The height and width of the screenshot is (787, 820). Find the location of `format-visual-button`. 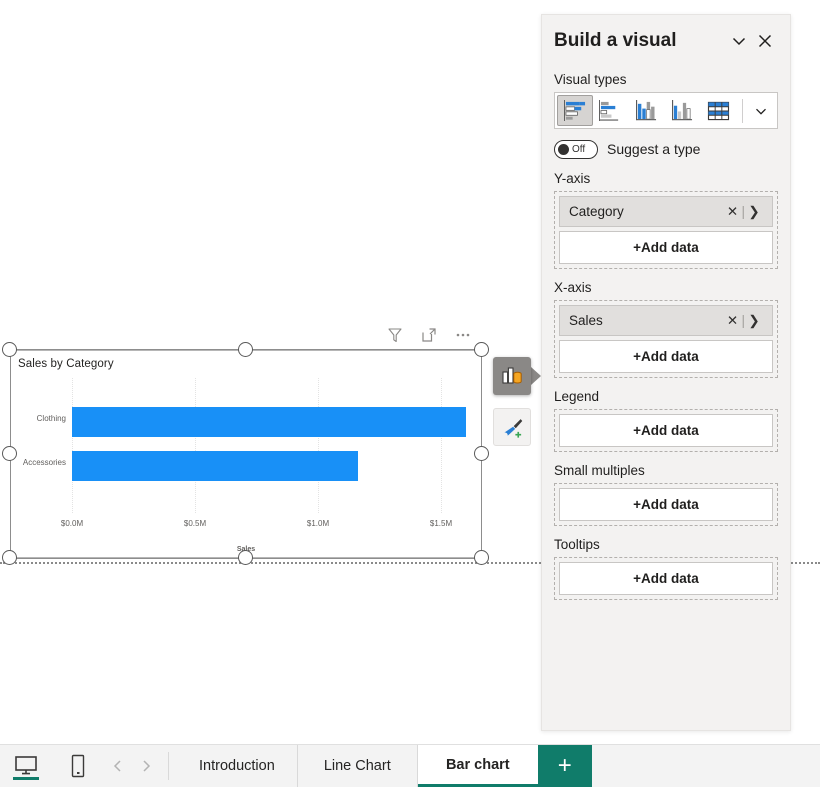

format-visual-button is located at coordinates (512, 427).